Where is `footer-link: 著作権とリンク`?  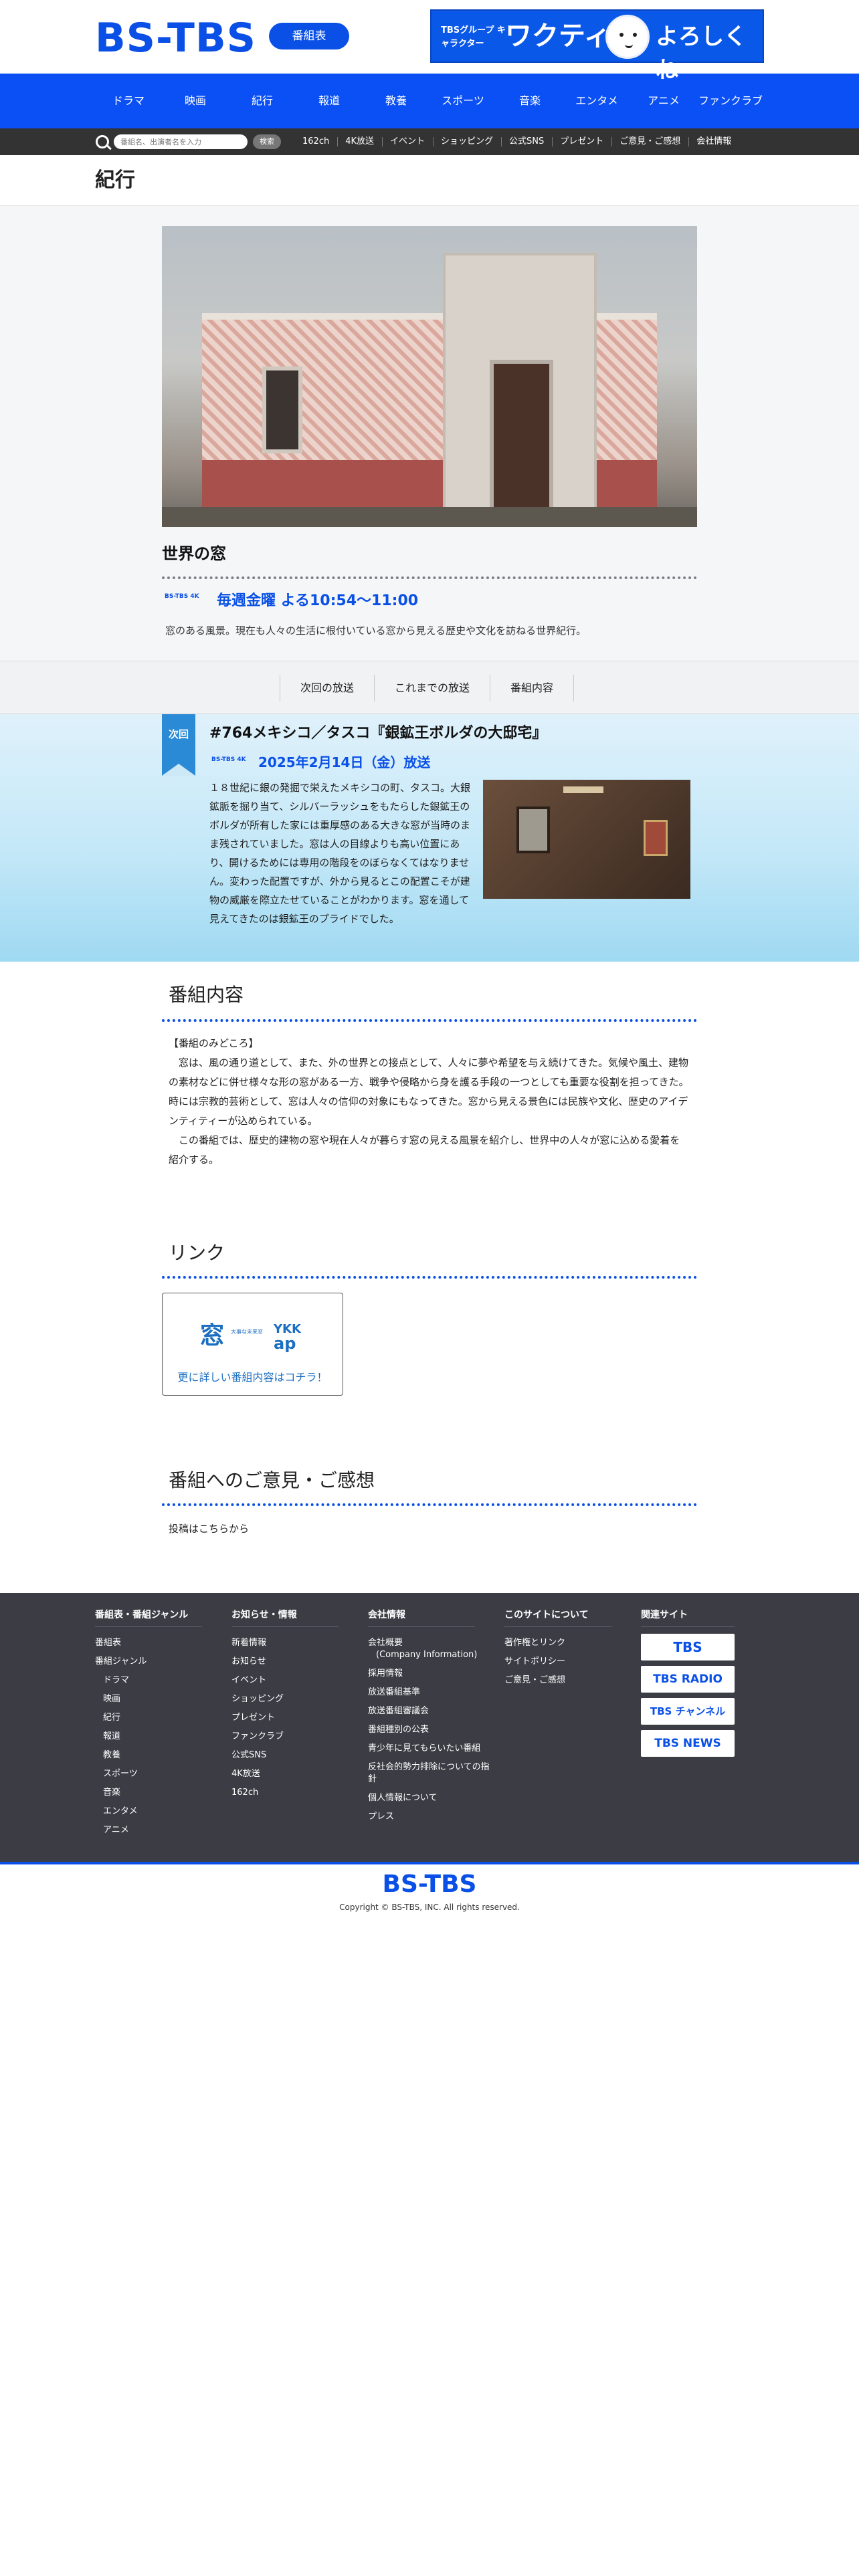 footer-link: 著作権とリンク is located at coordinates (557, 1643).